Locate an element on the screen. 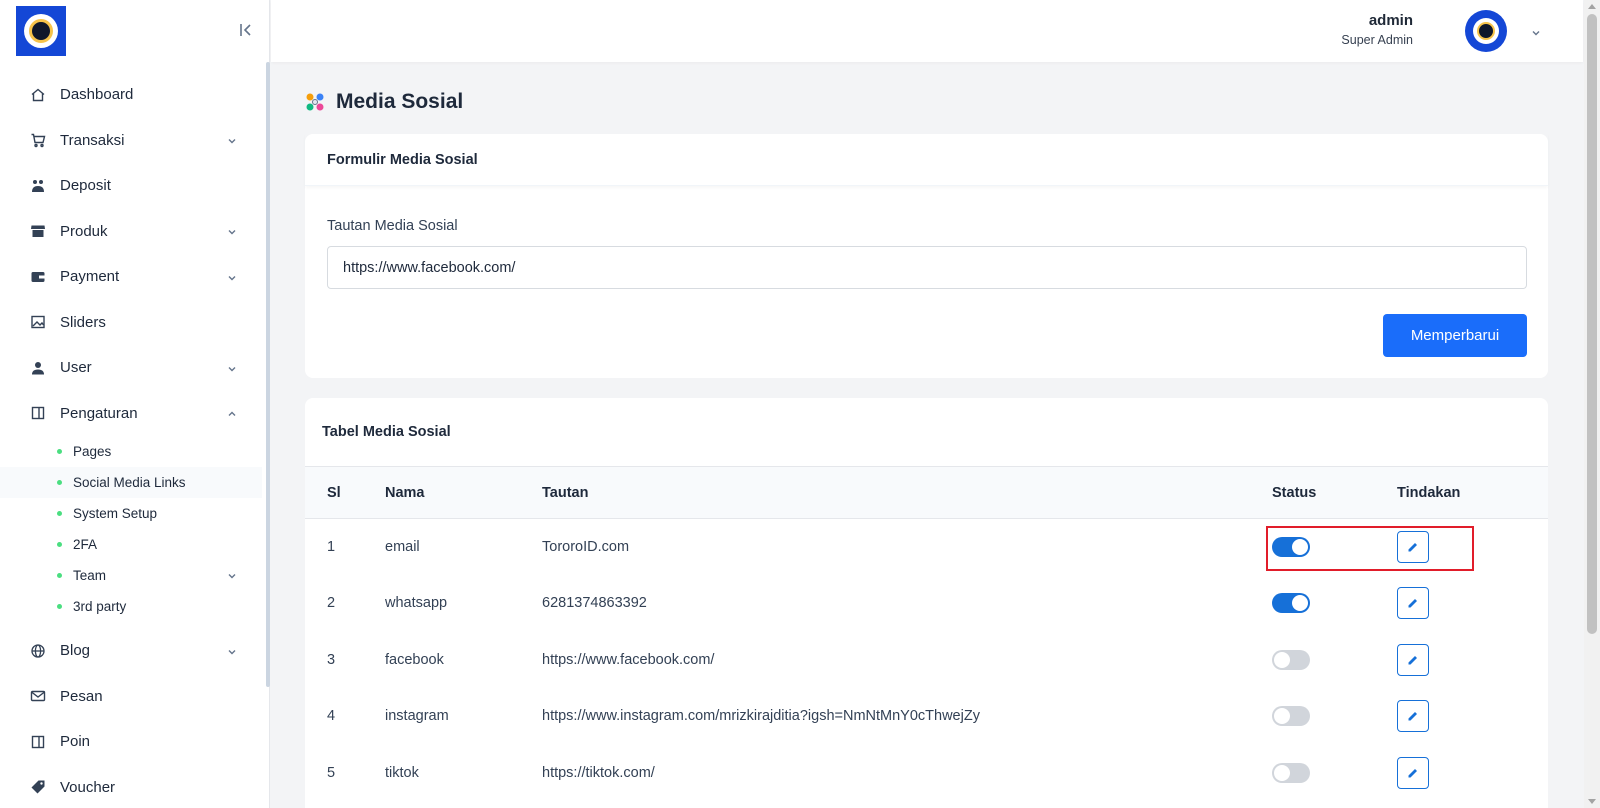 This screenshot has width=1600, height=808. sidebar-item-label: Pengaturan is located at coordinates (99, 413).